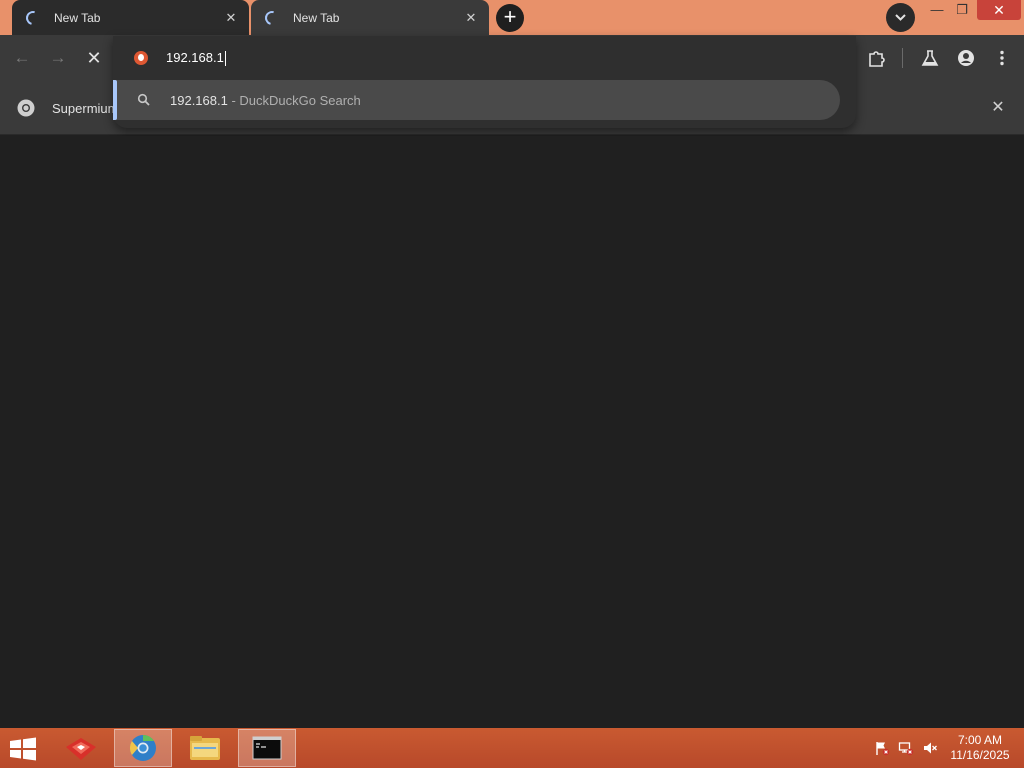  I want to click on forward-button: →, so click(58, 58).